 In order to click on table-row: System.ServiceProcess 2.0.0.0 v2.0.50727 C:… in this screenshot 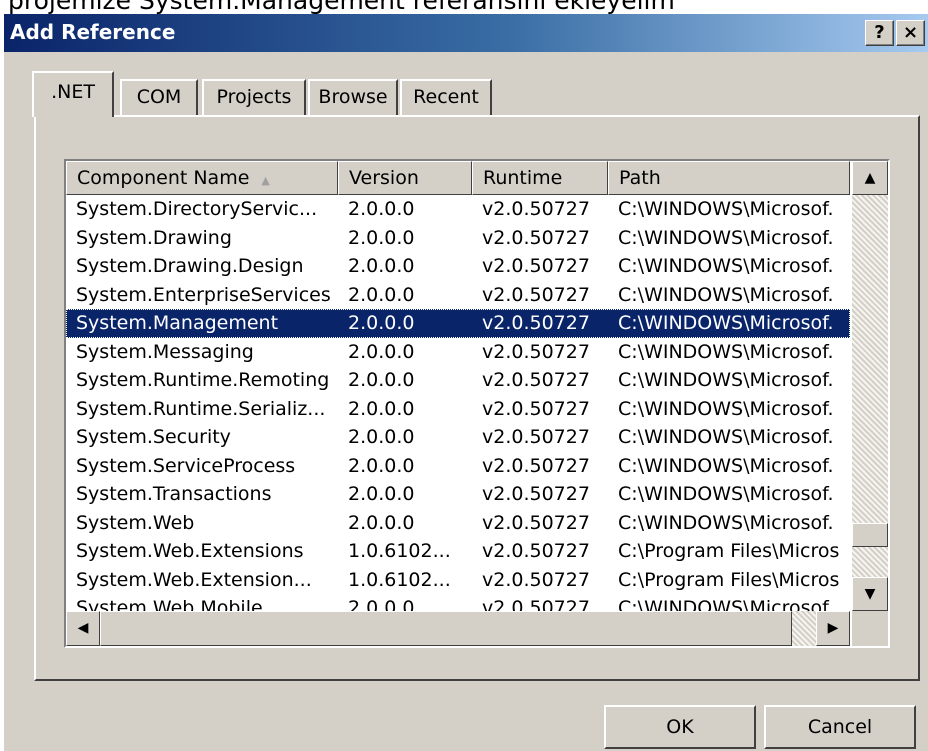, I will do `click(458, 466)`.